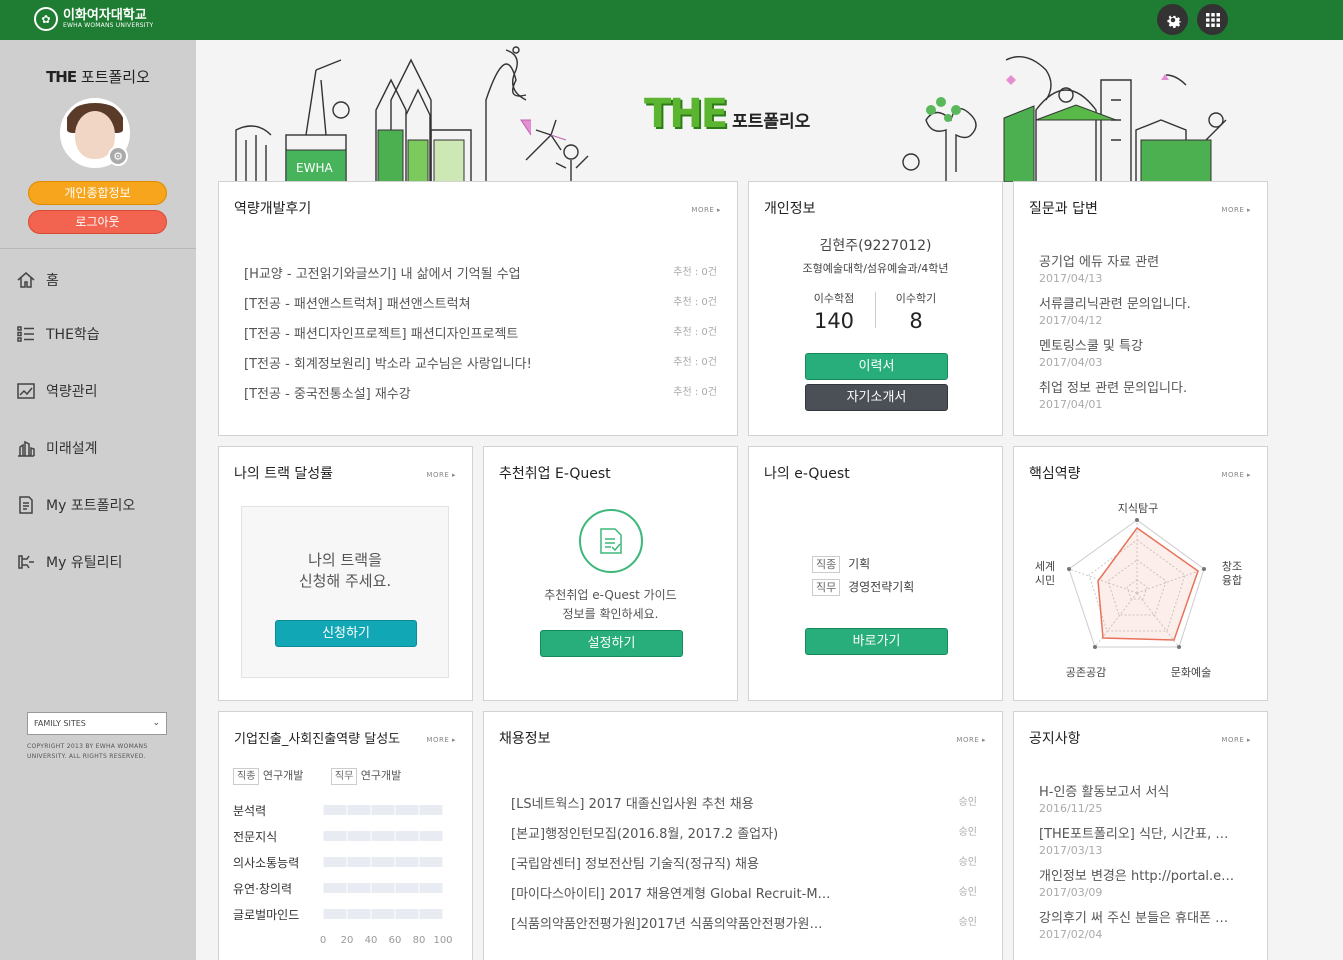 This screenshot has width=1343, height=960. Describe the element at coordinates (442, 940) in the screenshot. I see `x-tick-label: 100` at that location.